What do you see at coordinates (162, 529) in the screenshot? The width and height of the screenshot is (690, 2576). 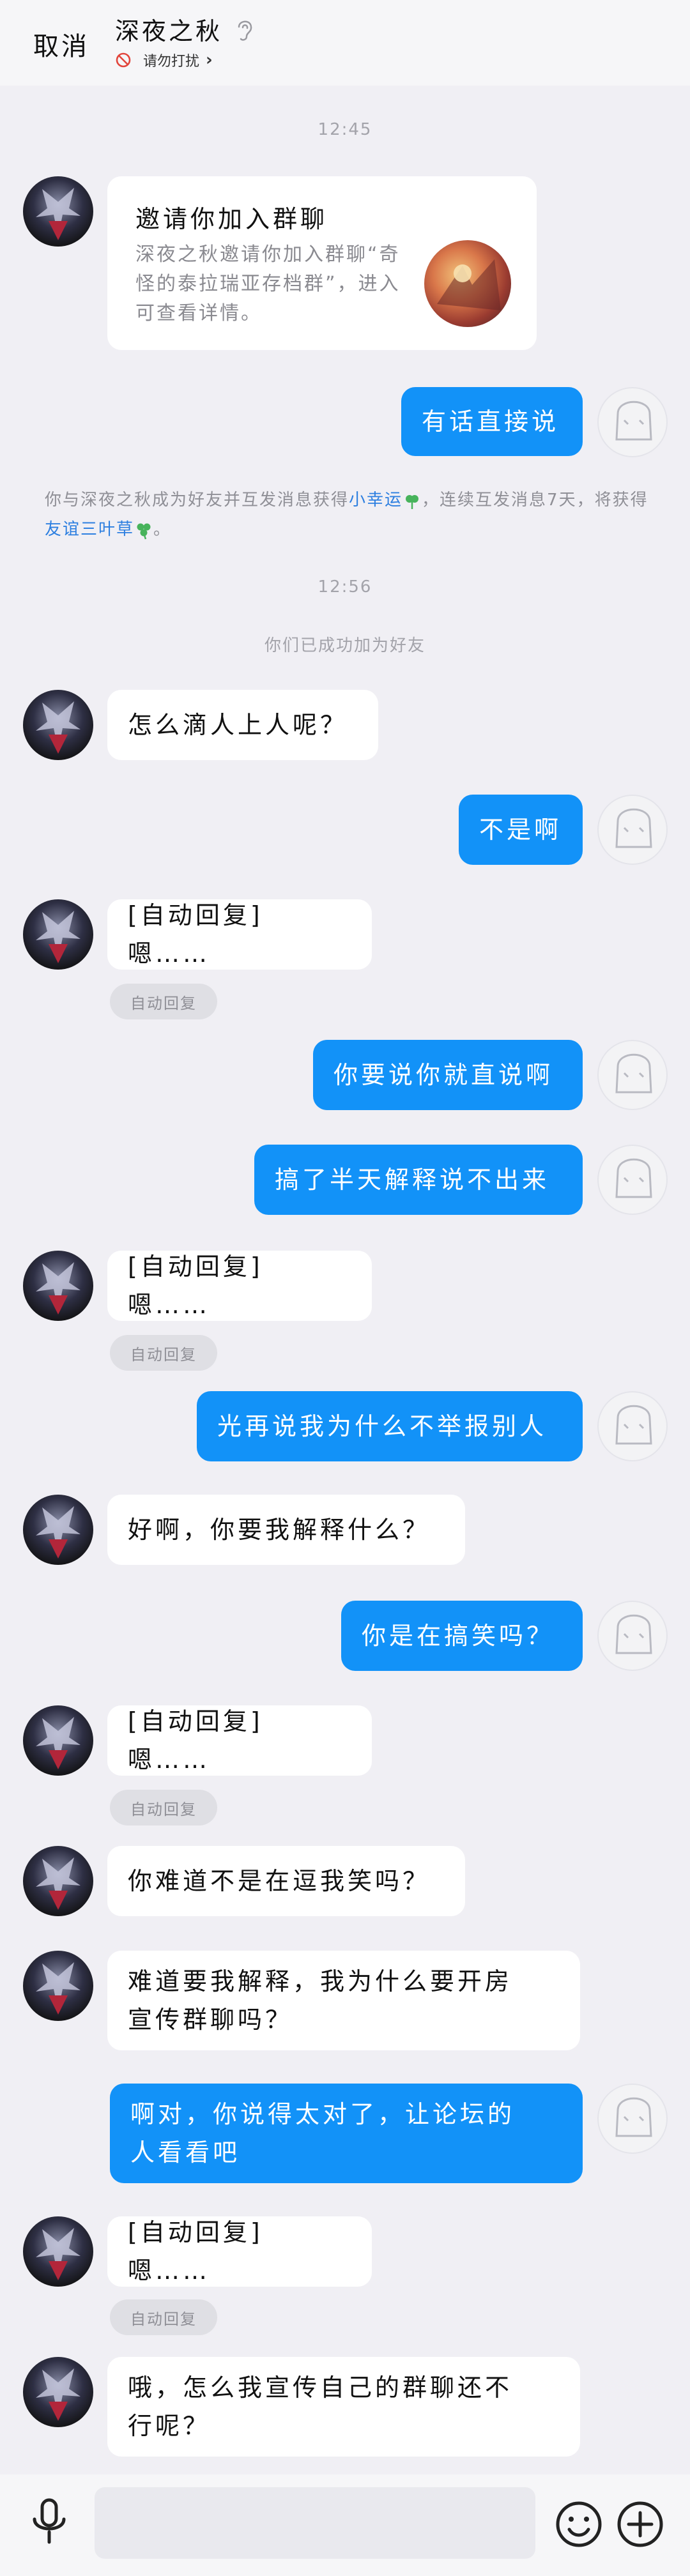 I see `sys-note-text: 。` at bounding box center [162, 529].